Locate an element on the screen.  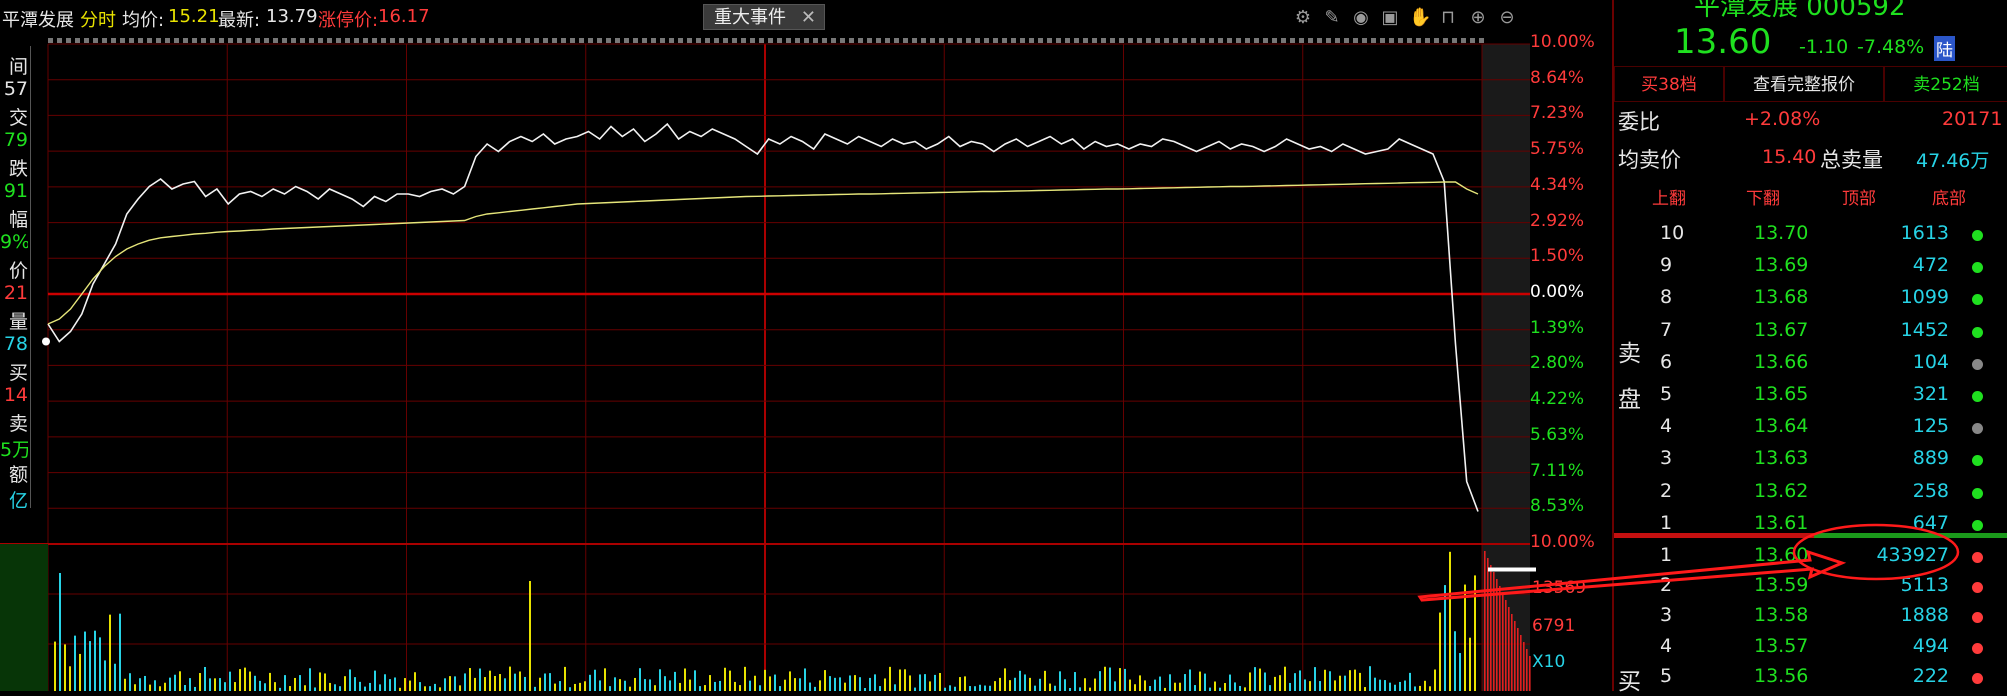
order-book-row: 7 13.67 1452 is located at coordinates (1810, 331).